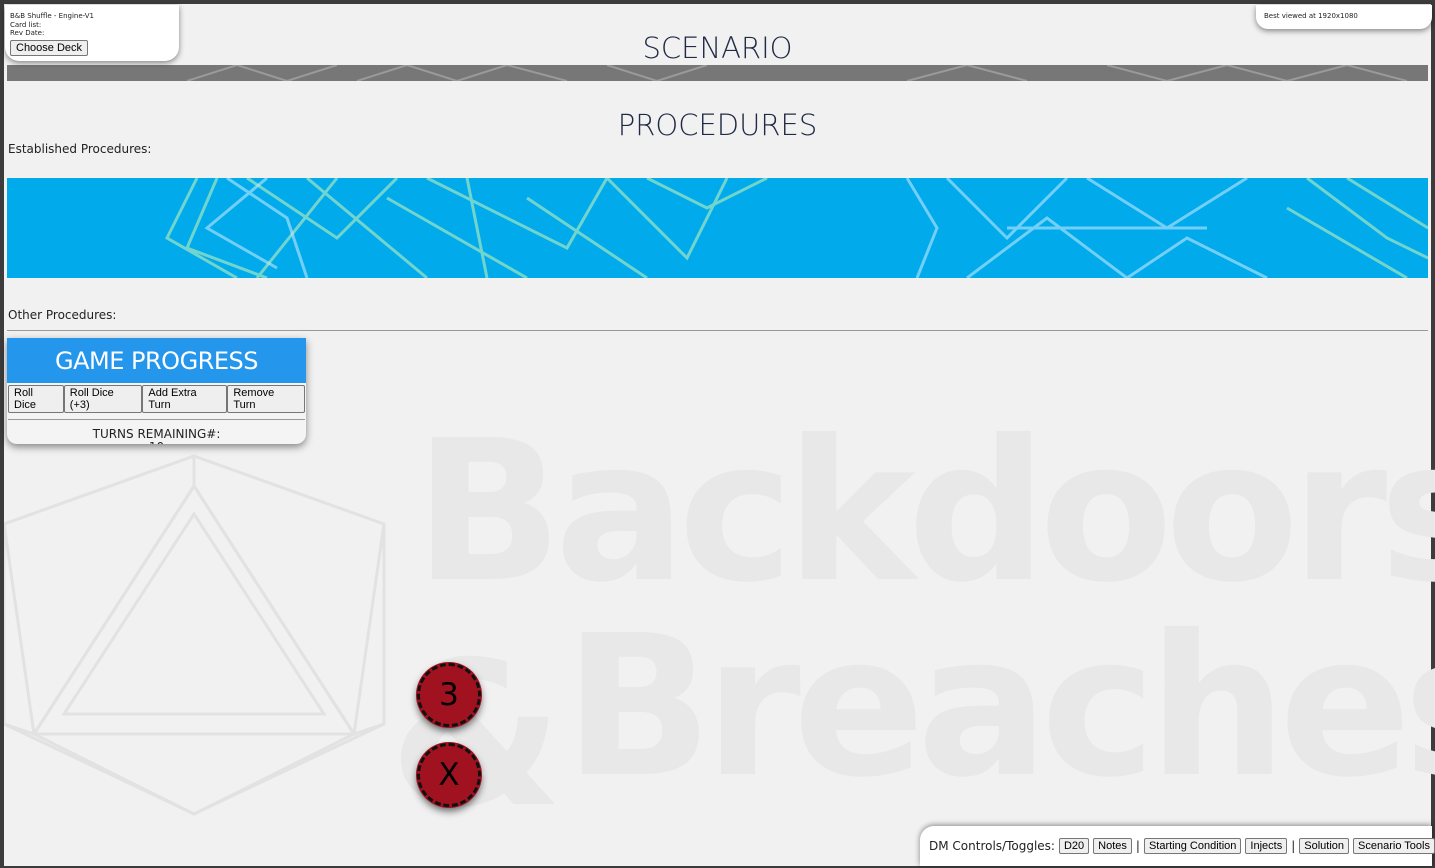 Image resolution: width=1435 pixels, height=868 pixels. Describe the element at coordinates (156, 443) in the screenshot. I see `turns-remaining-value: 10` at that location.